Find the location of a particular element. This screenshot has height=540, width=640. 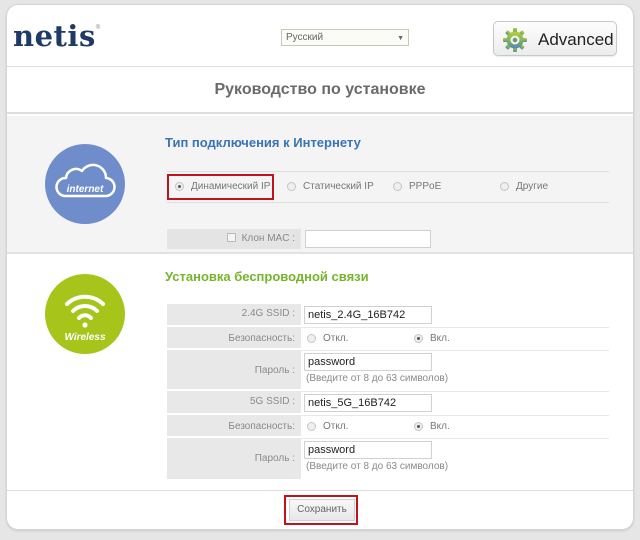

radio-pppoe-button is located at coordinates (397, 186).